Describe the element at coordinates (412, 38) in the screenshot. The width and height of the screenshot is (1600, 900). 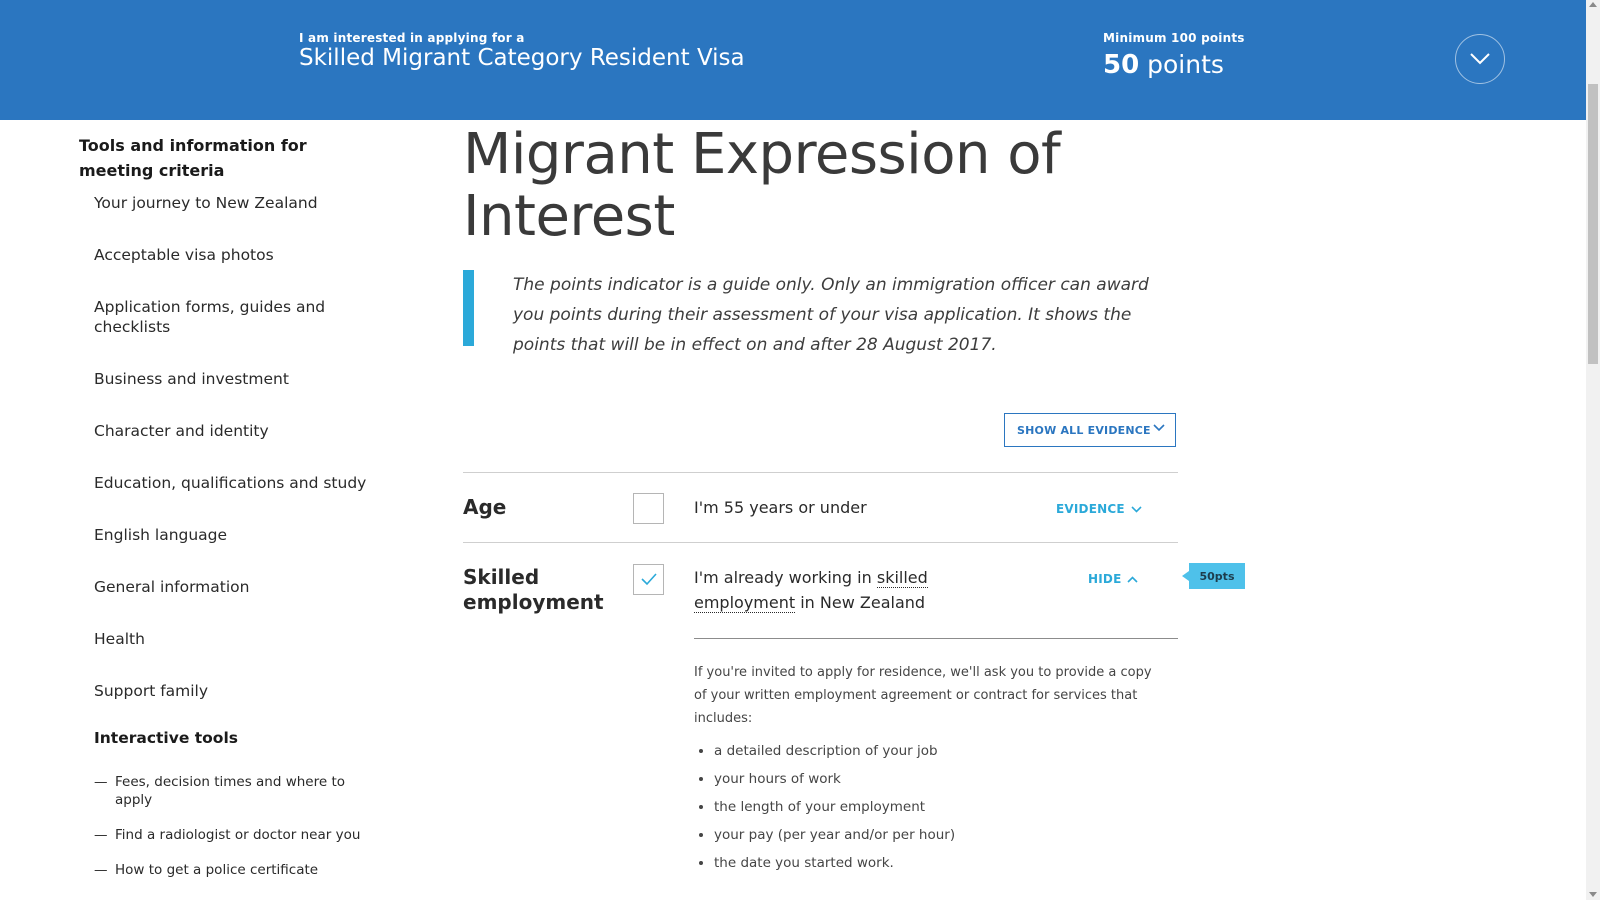
I see `visa-label: I am interested in applying for a` at that location.